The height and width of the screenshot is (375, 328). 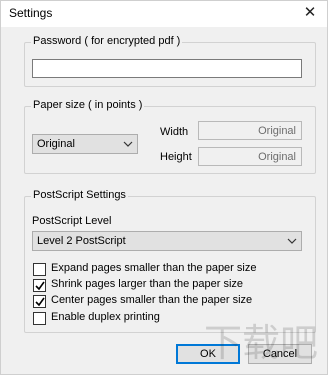 What do you see at coordinates (176, 157) in the screenshot?
I see `height-label: Height` at bounding box center [176, 157].